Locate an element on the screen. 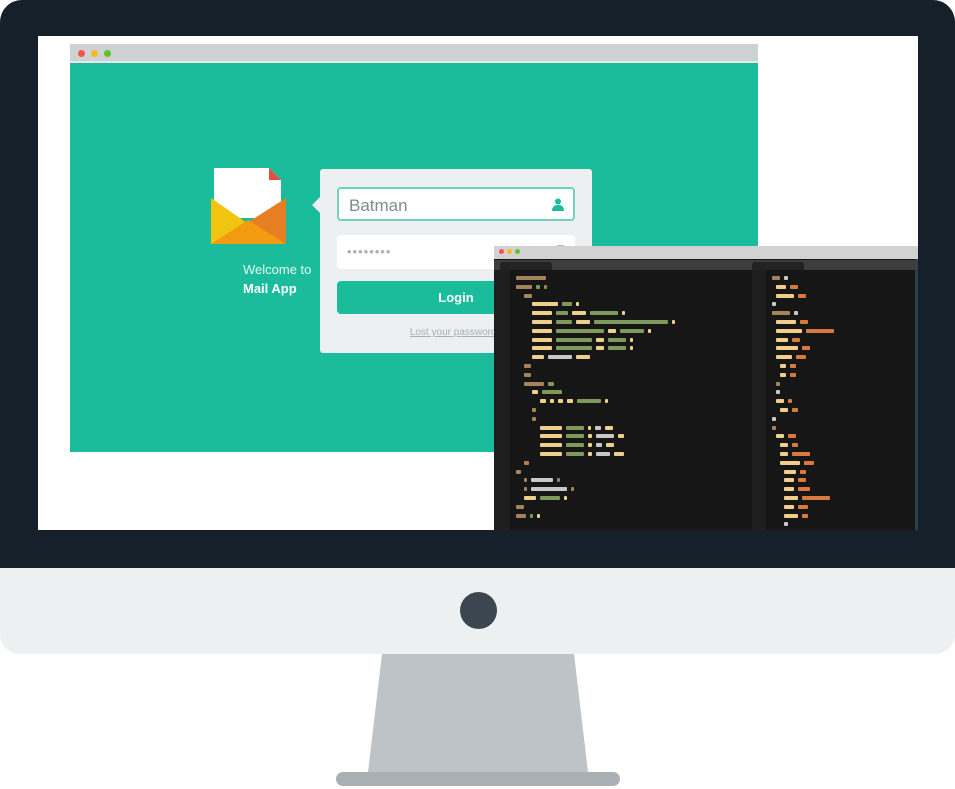  username-input: Batman is located at coordinates (456, 204).